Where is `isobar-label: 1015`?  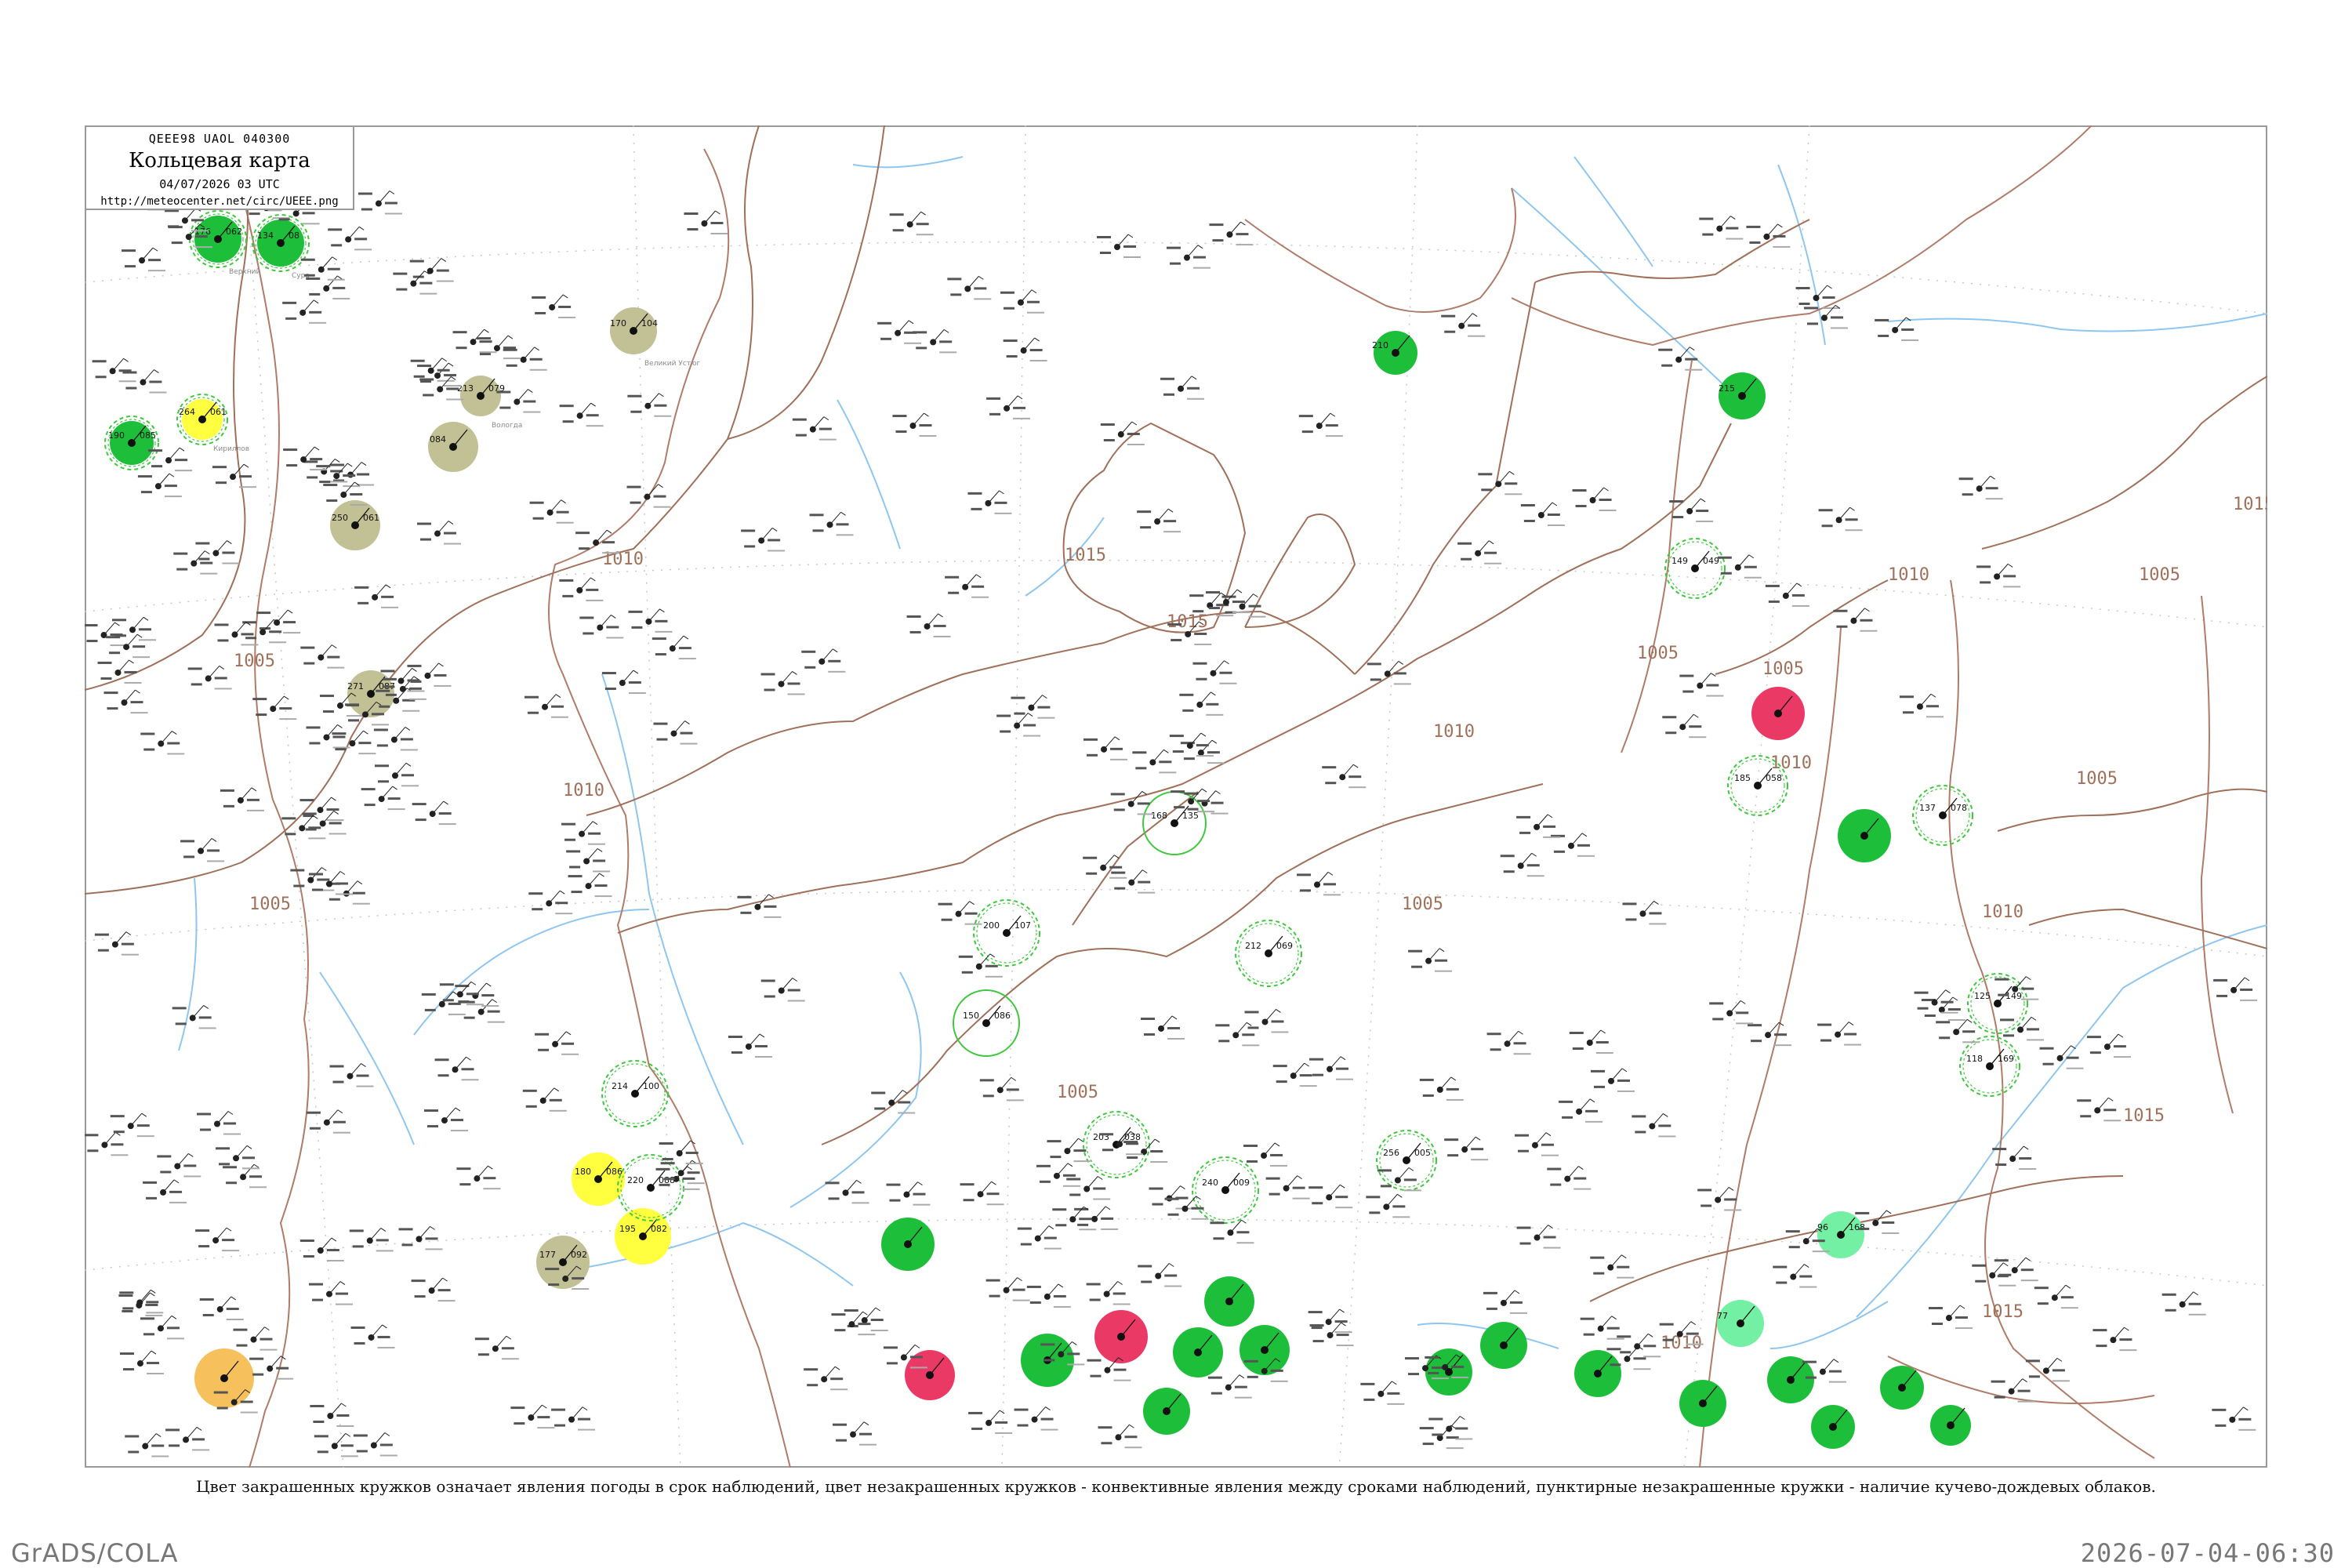 isobar-label: 1015 is located at coordinates (2144, 1116).